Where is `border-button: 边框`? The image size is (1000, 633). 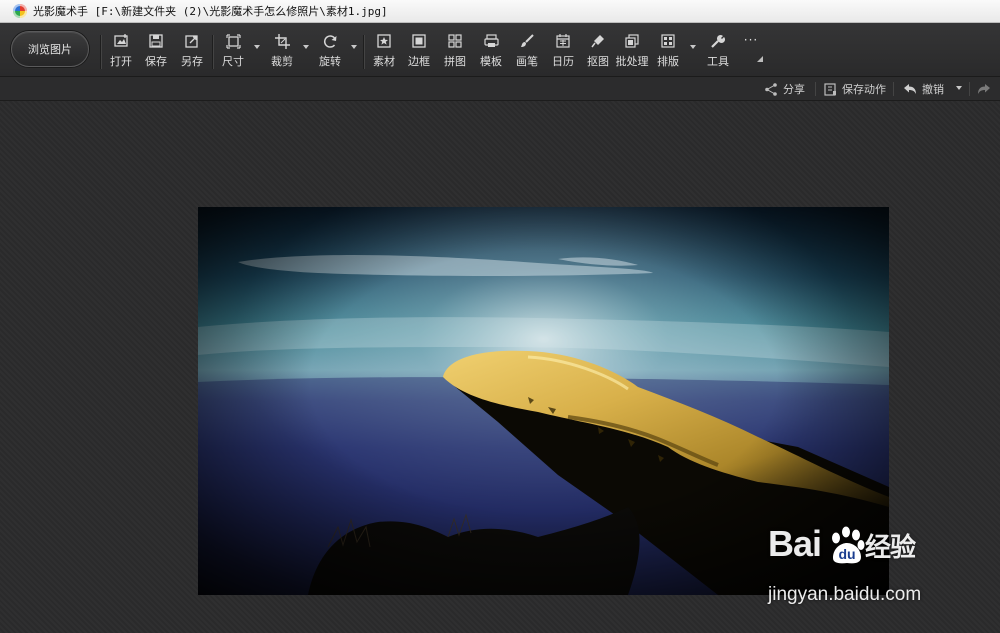 border-button: 边框 is located at coordinates (419, 52).